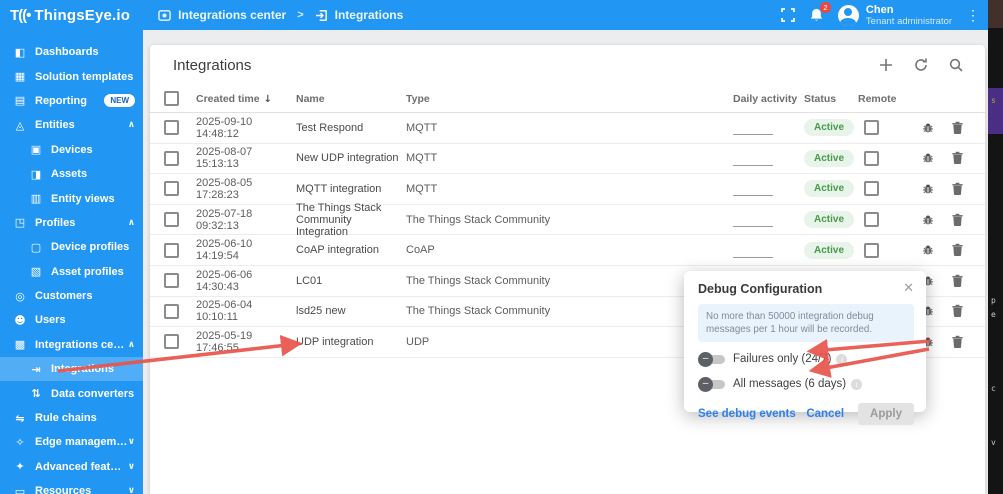 Image resolution: width=1003 pixels, height=494 pixels. I want to click on background-text-fragment: v, so click(993, 442).